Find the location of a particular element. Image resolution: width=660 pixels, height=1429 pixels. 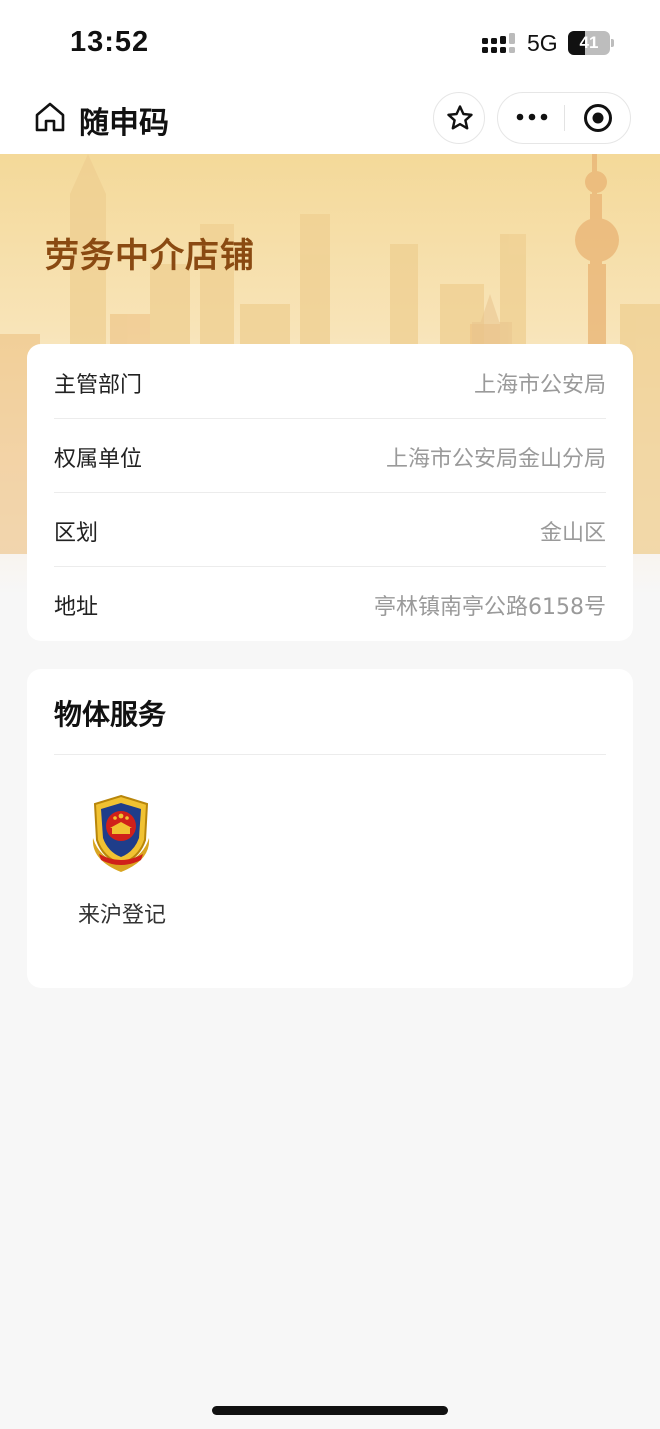

network-label: 5G is located at coordinates (542, 43).